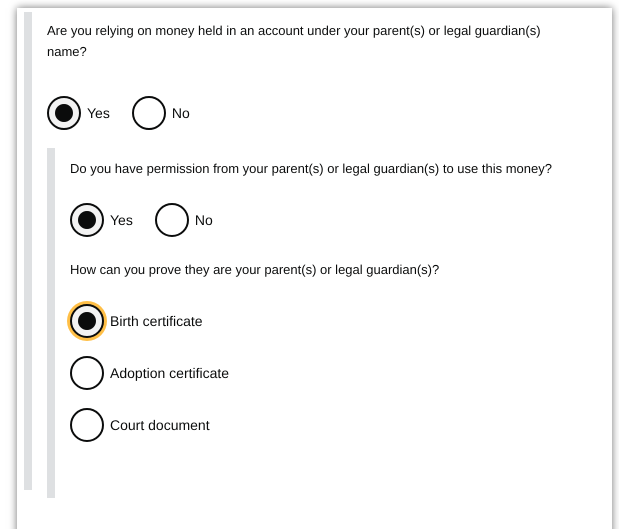 This screenshot has width=619, height=529. I want to click on option-label: Adoption certificate, so click(170, 373).